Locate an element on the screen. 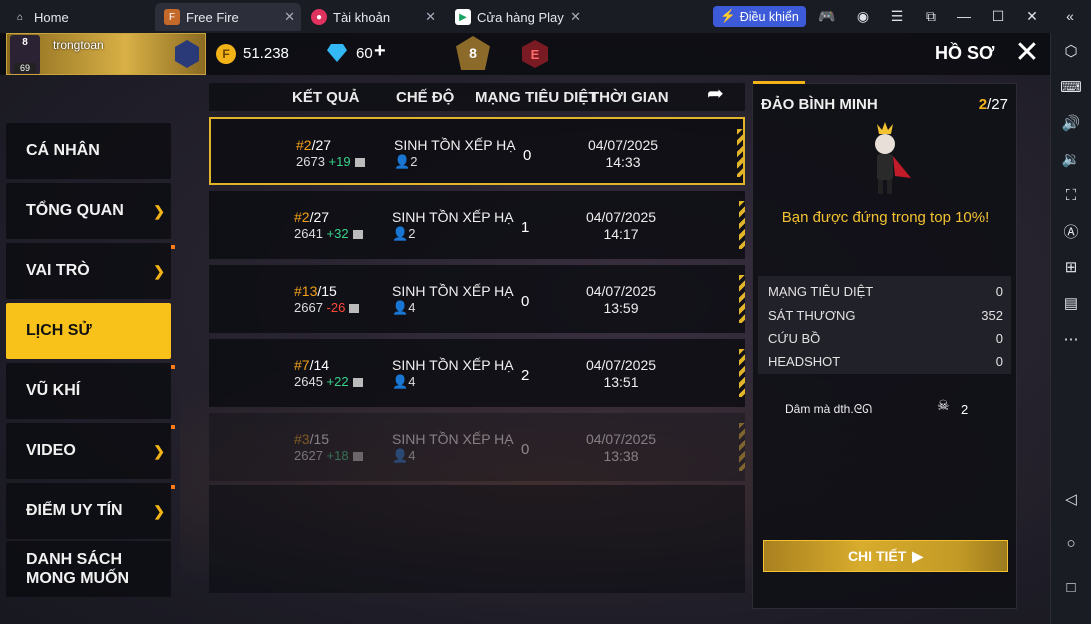 The height and width of the screenshot is (624, 1091). br-rank-icon: 8 is located at coordinates (473, 53).